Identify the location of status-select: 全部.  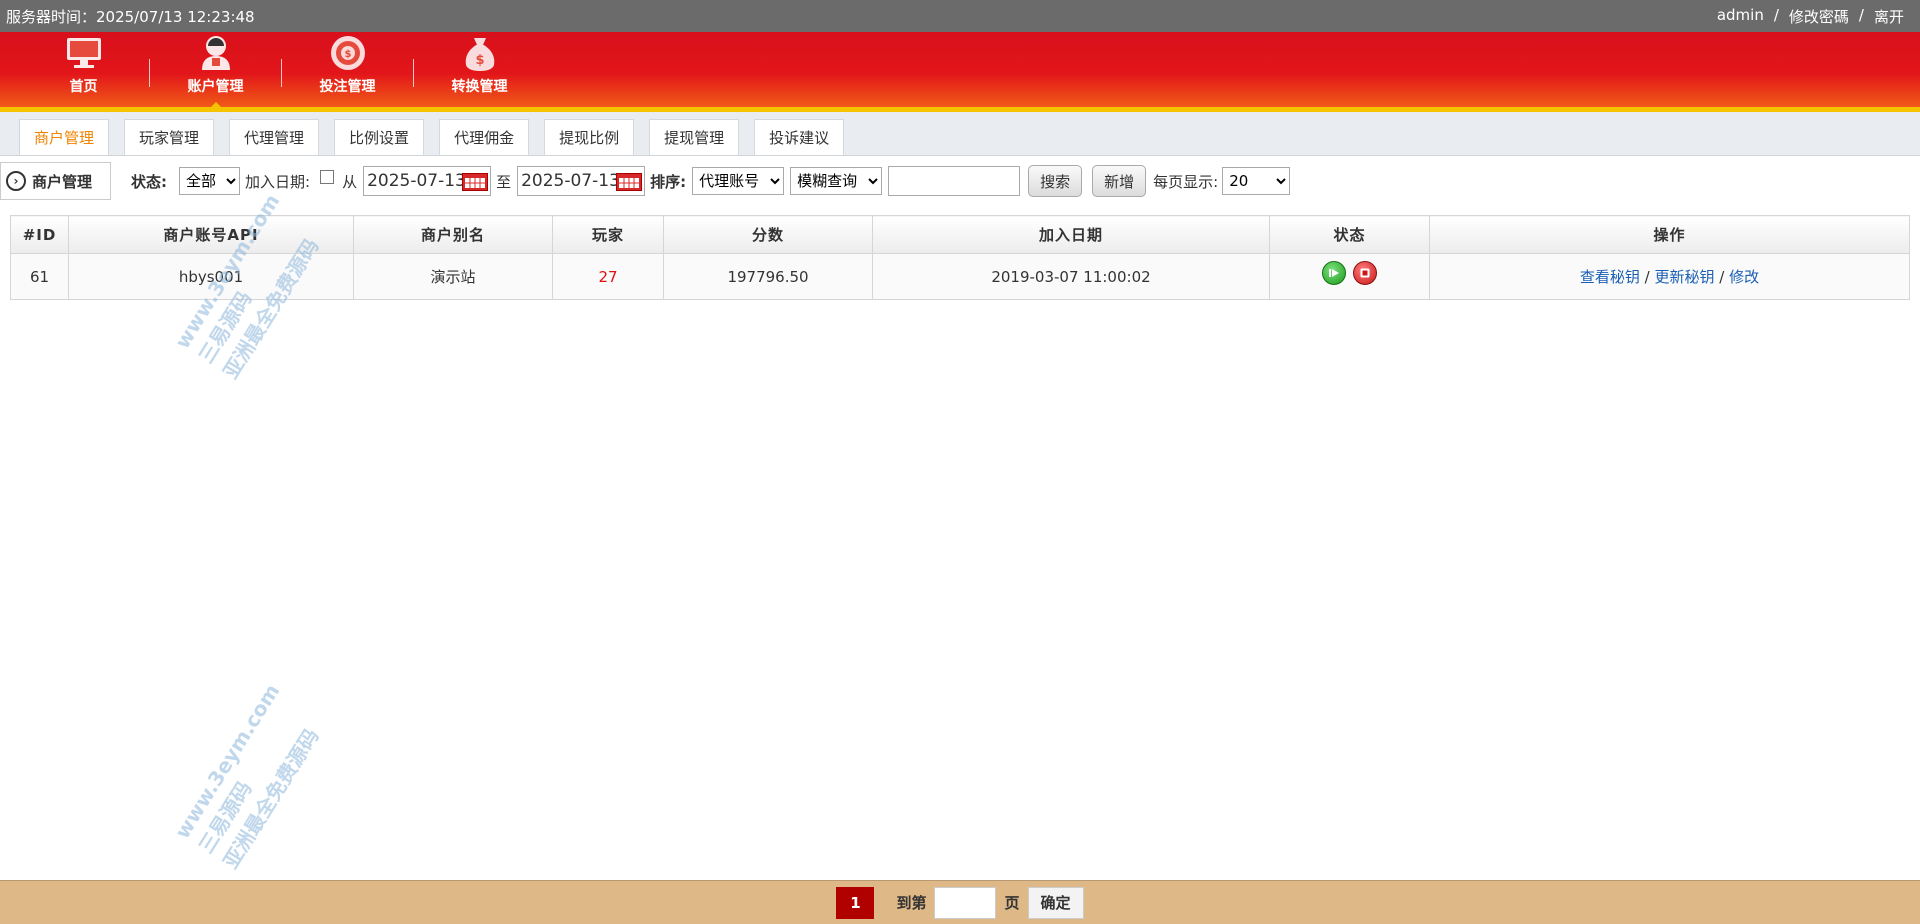
(209, 181).